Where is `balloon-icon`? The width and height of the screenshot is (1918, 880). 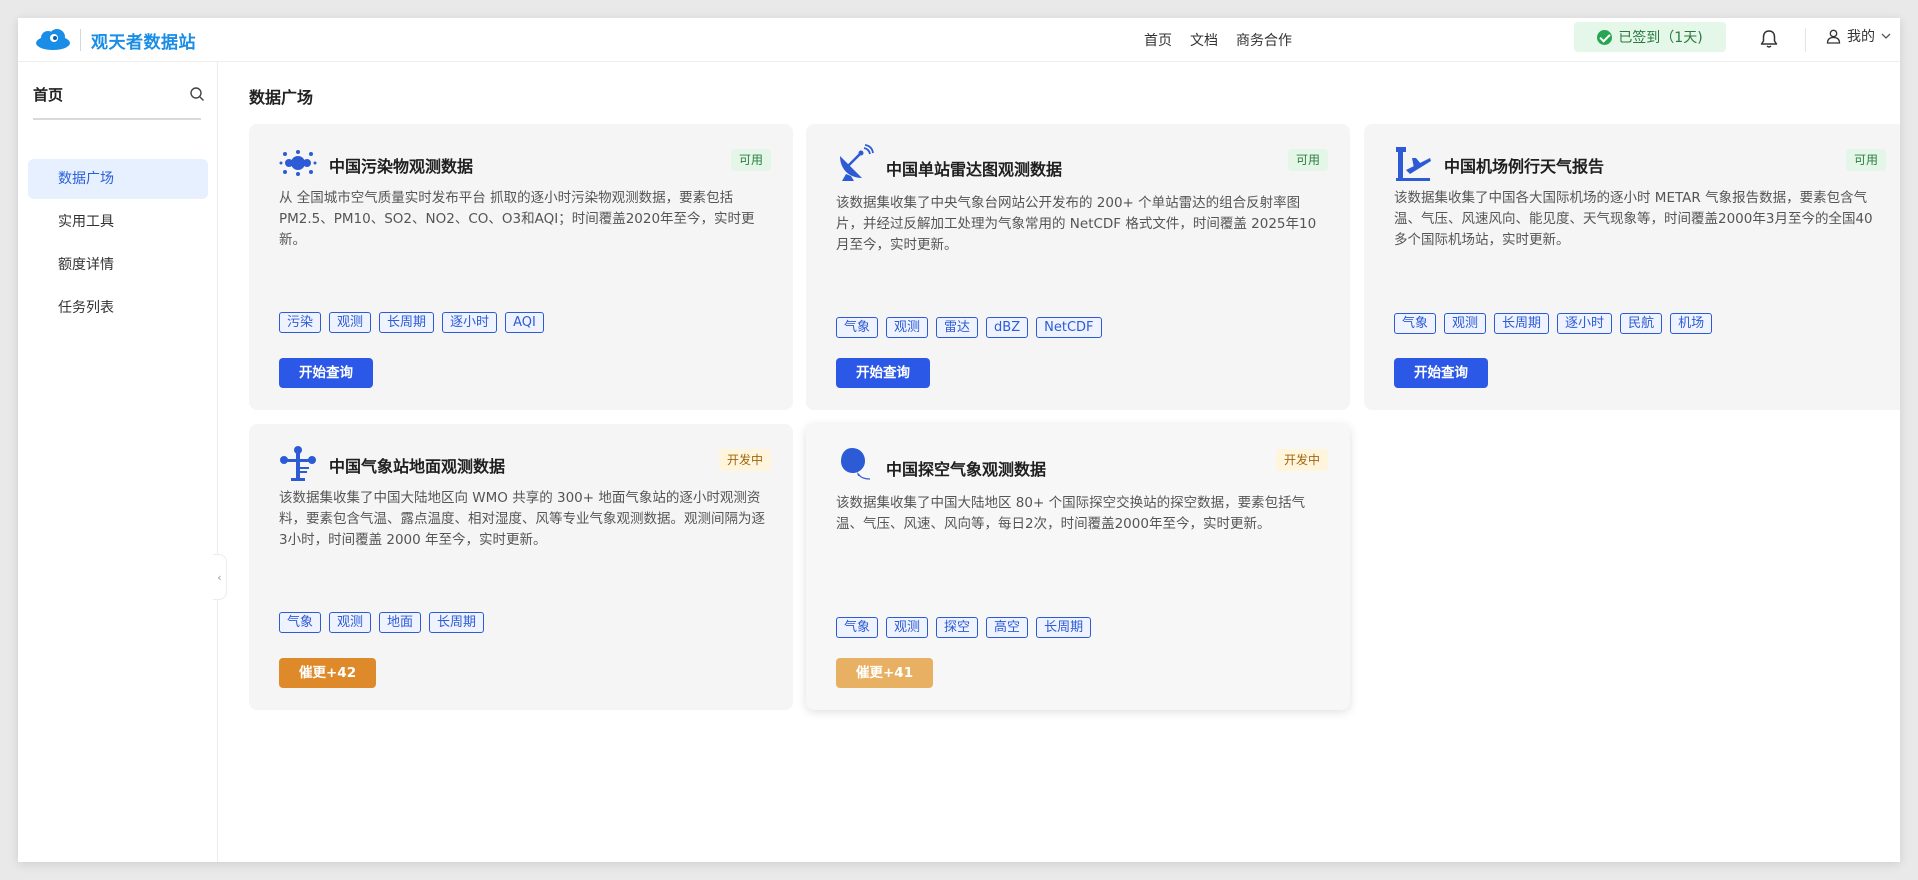
balloon-icon is located at coordinates (856, 464).